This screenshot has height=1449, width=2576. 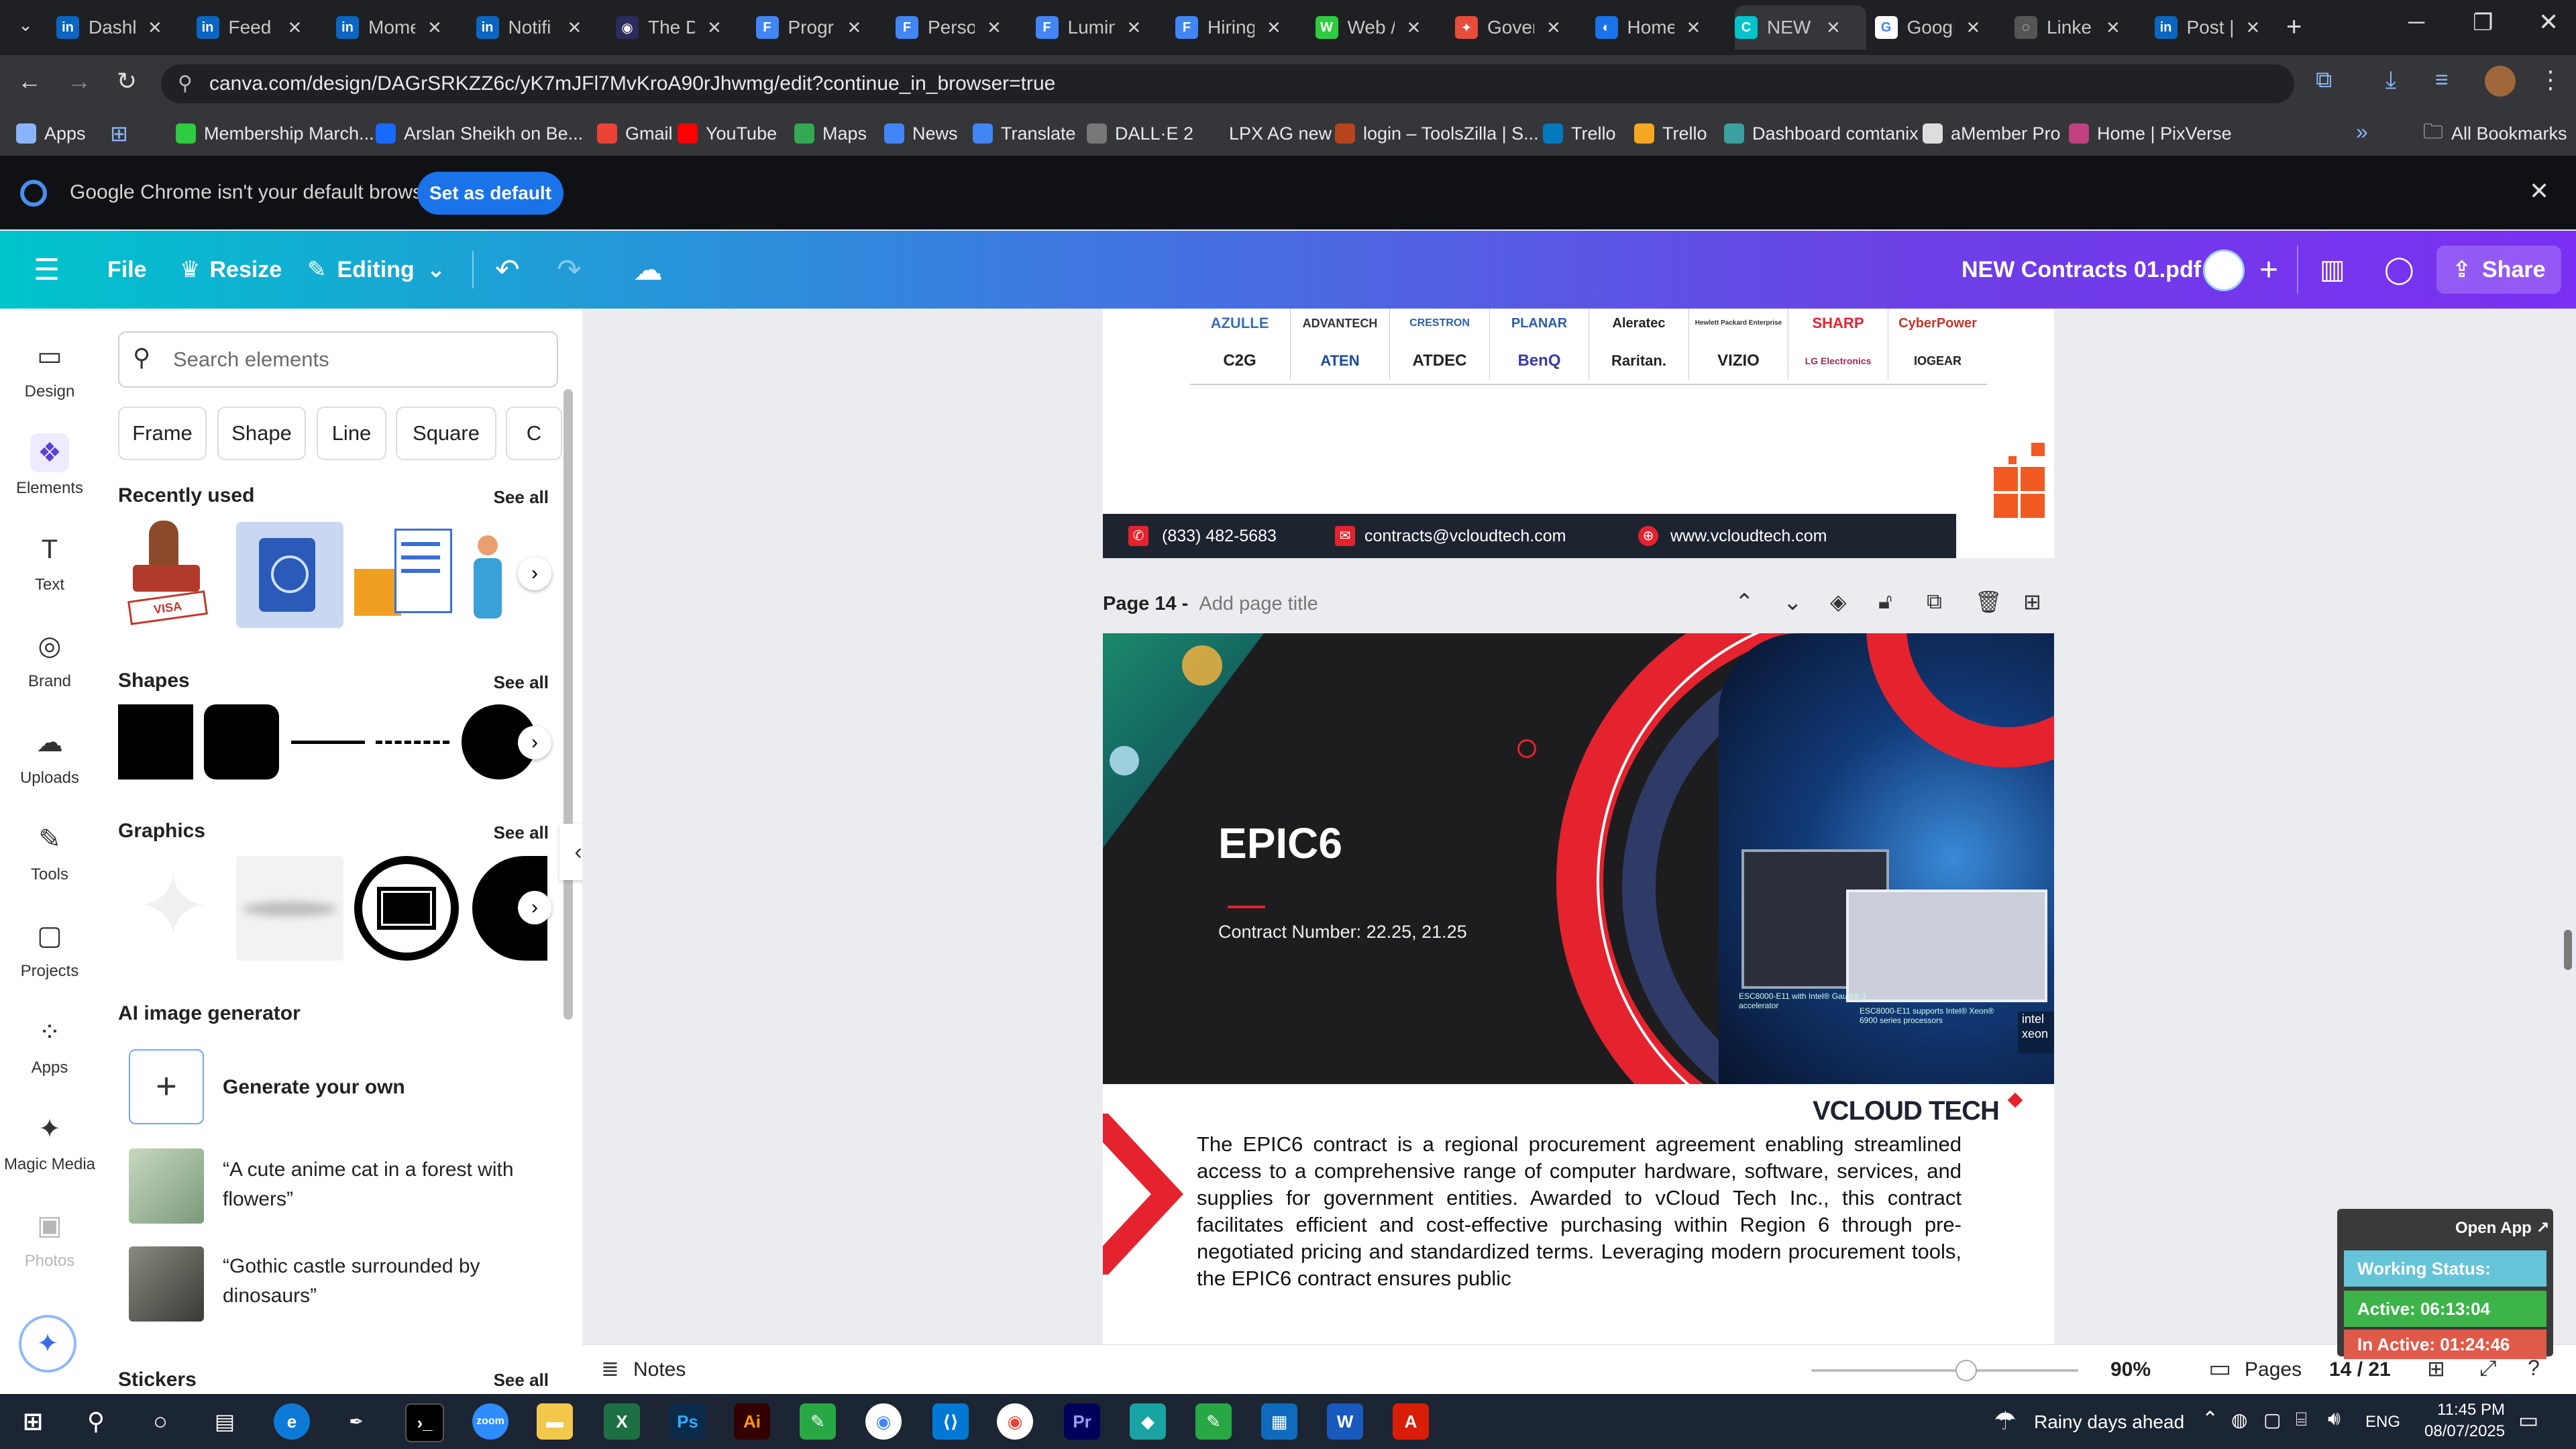 I want to click on recent-people-graphic, so click(x=498, y=575).